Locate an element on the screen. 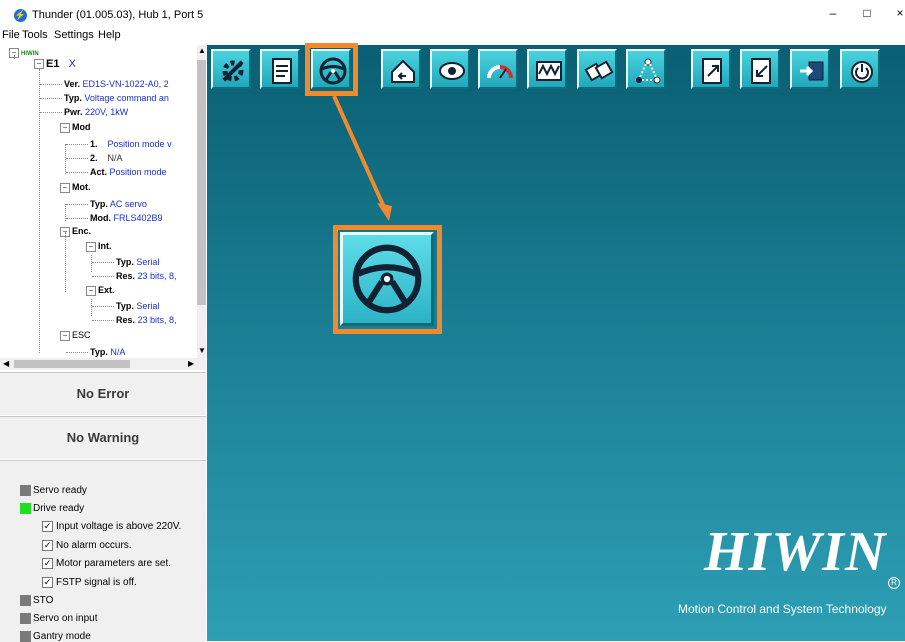 The width and height of the screenshot is (905, 642). operation-mode-enlarged-button is located at coordinates (387, 279).